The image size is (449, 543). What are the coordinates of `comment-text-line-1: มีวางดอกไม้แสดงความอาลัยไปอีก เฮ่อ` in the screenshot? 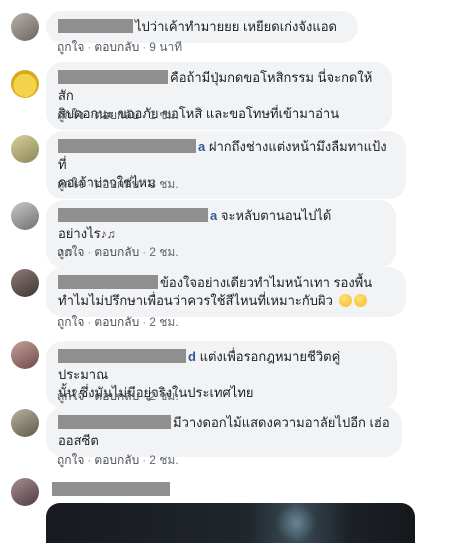 It's located at (281, 422).